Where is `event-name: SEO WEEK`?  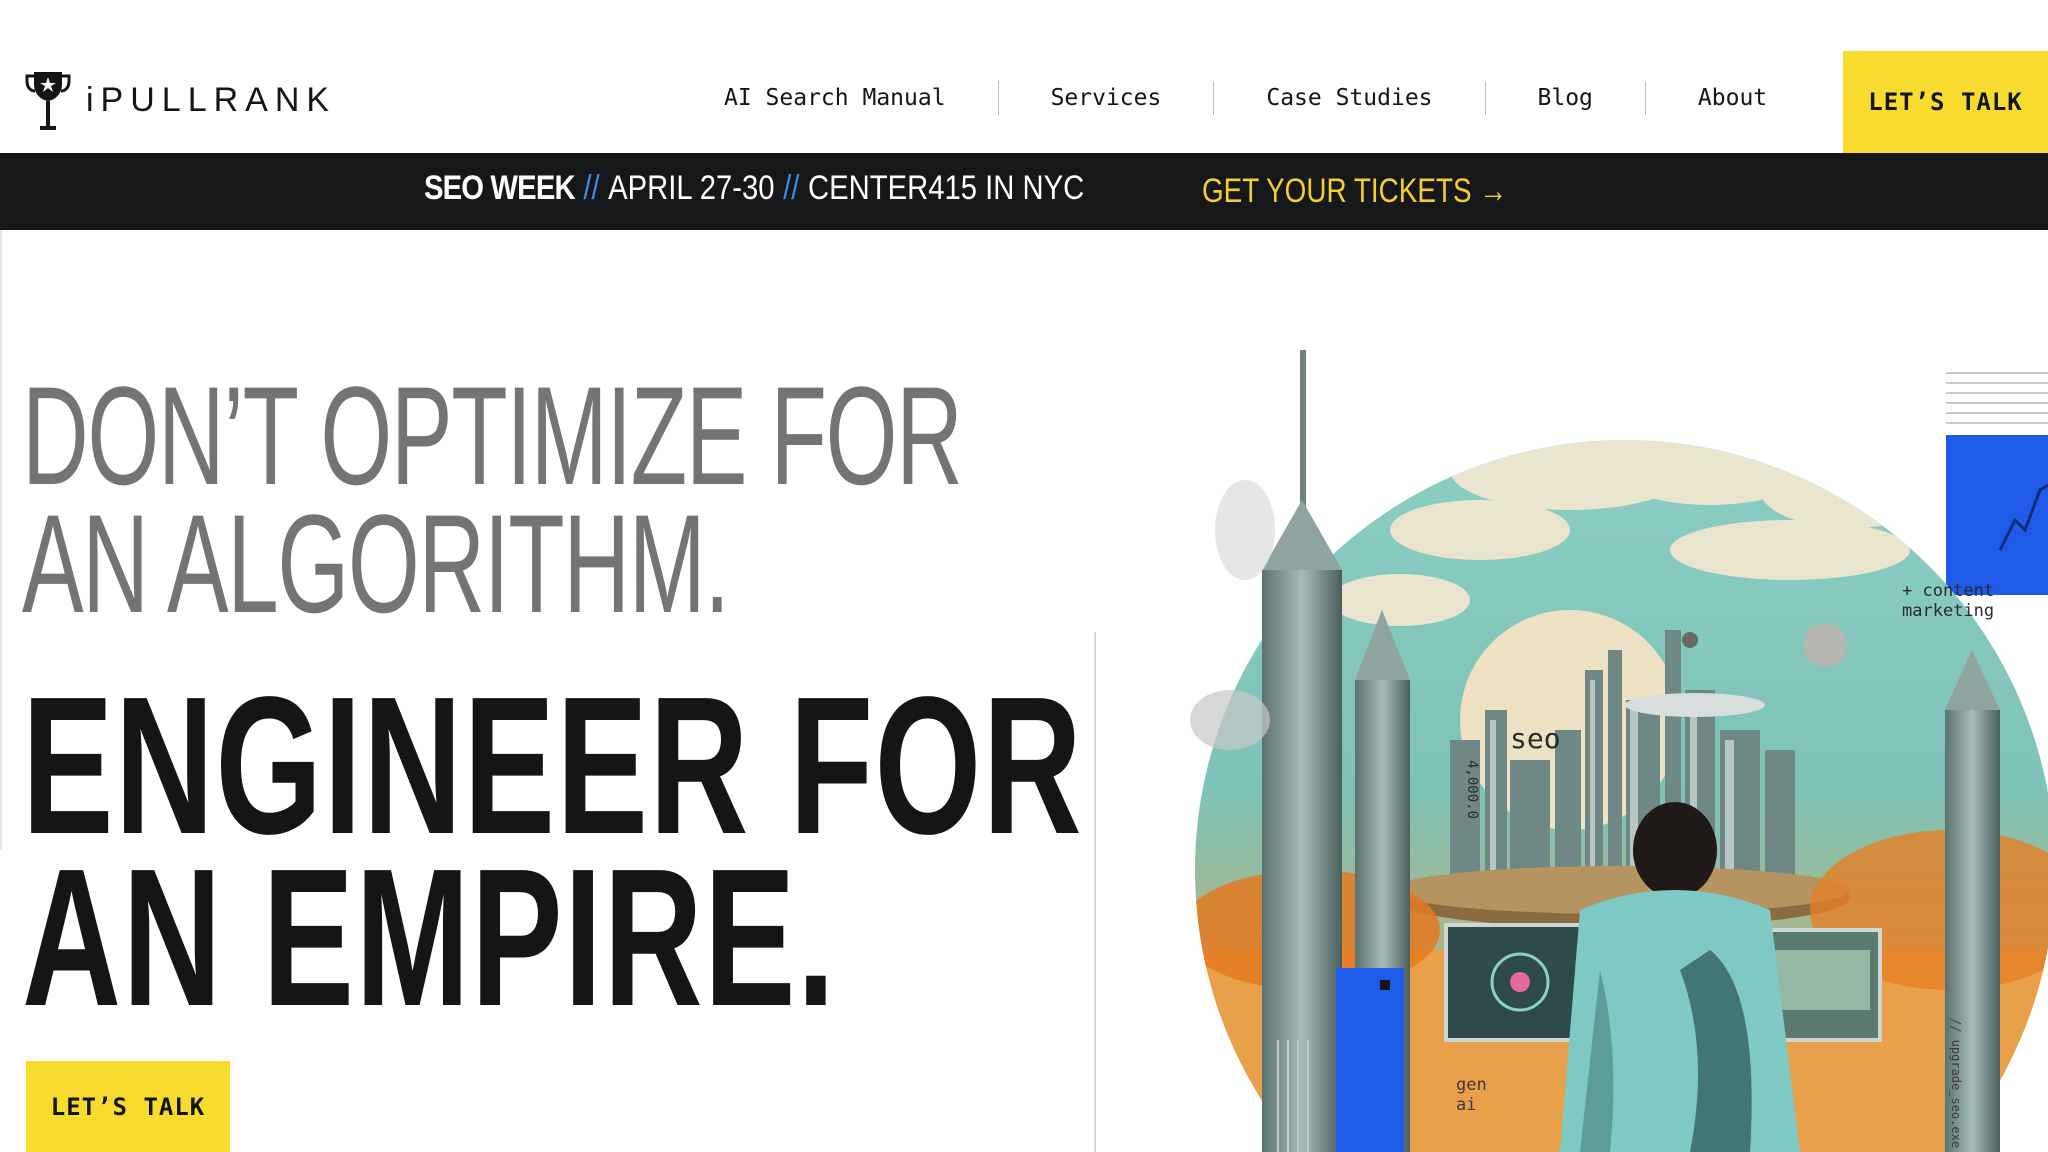
event-name: SEO WEEK is located at coordinates (500, 188).